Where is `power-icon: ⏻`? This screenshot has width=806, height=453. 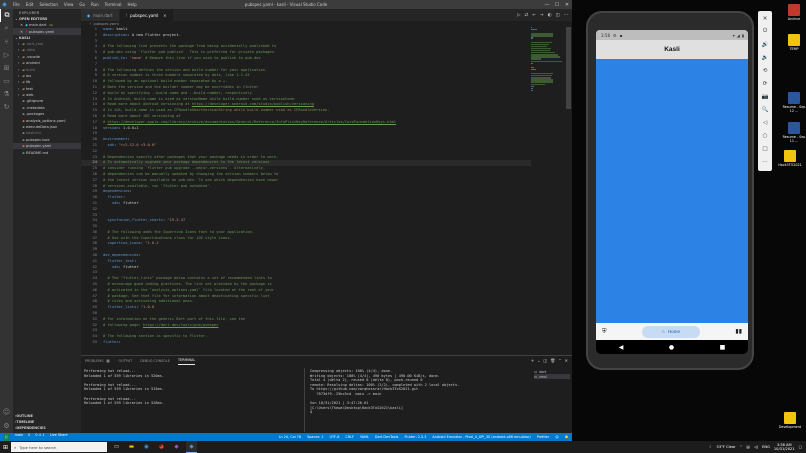
power-icon: ⏻ is located at coordinates (765, 31).